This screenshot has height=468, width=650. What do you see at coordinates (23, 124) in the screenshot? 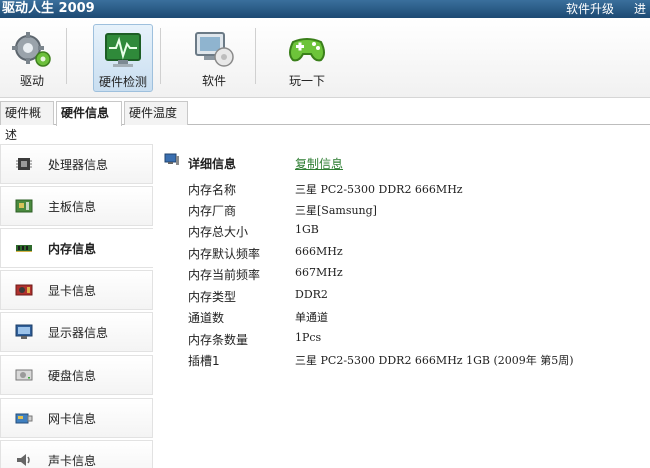
I see `tab-label: 硬件概述` at bounding box center [23, 124].